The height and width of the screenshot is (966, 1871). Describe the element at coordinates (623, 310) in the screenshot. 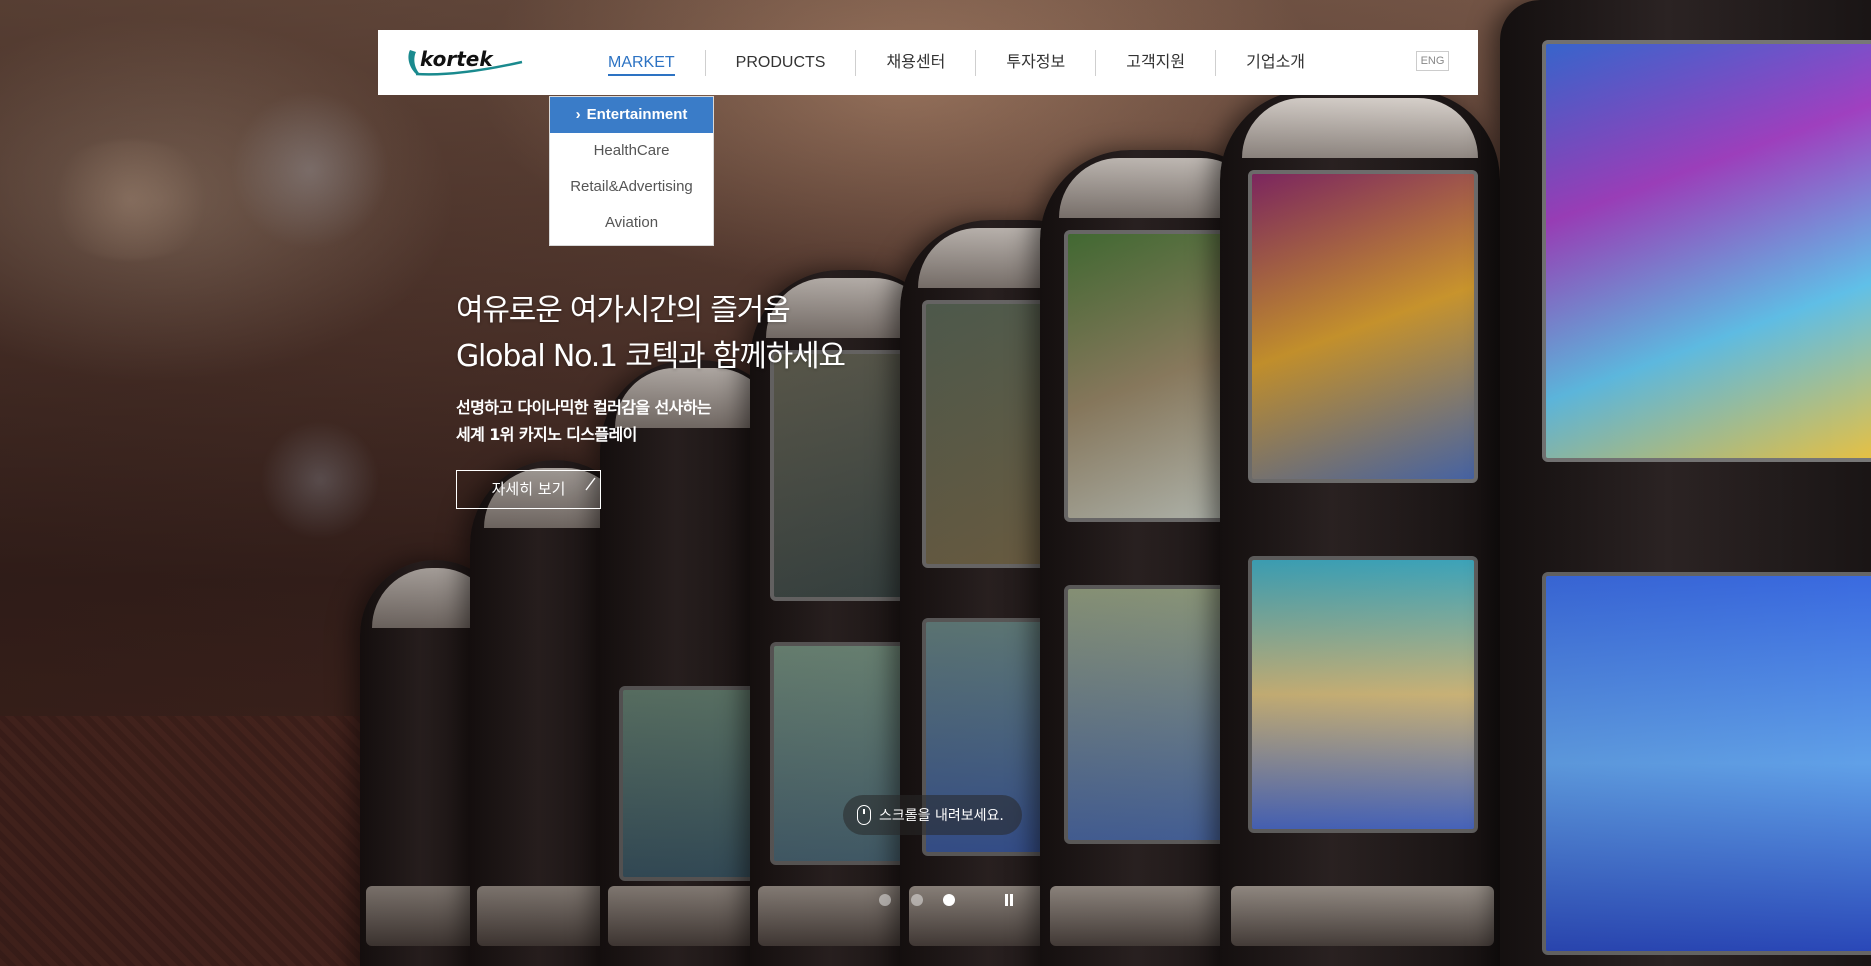

I see `headline-line-1: 여유로운 여가시간의 즐거움` at that location.